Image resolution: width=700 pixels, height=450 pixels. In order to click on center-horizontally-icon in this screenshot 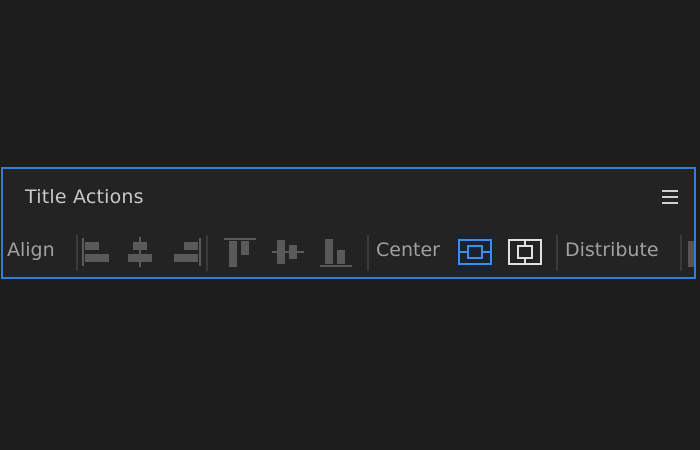, I will do `click(475, 252)`.